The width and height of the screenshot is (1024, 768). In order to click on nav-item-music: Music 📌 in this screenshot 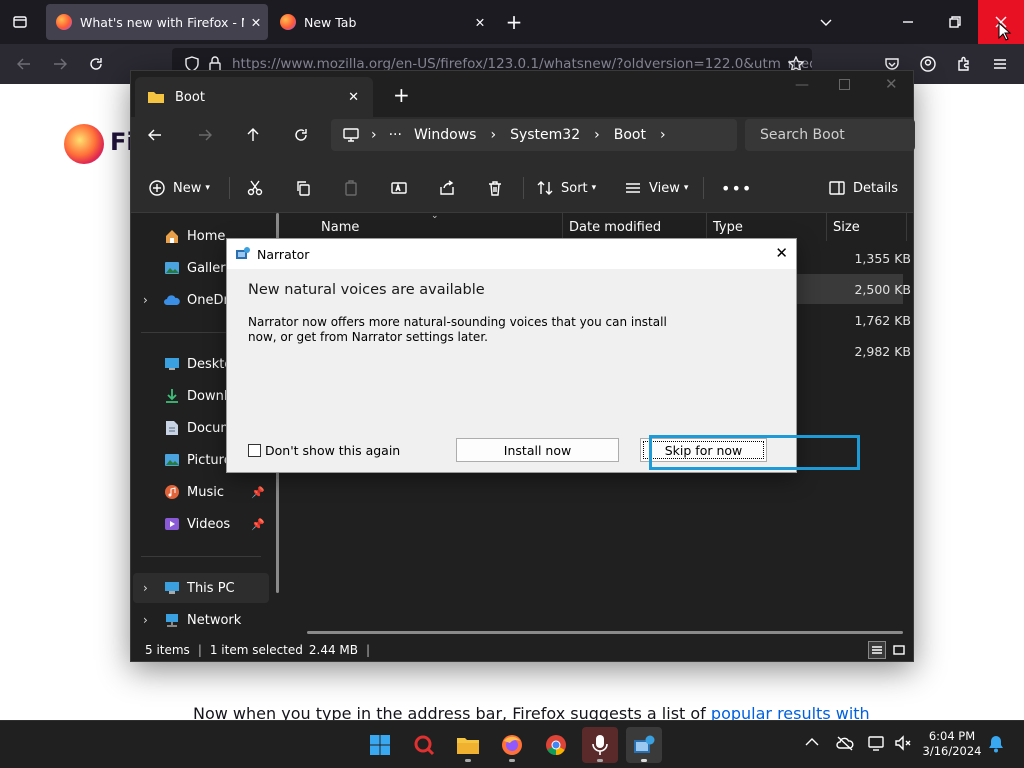, I will do `click(201, 492)`.